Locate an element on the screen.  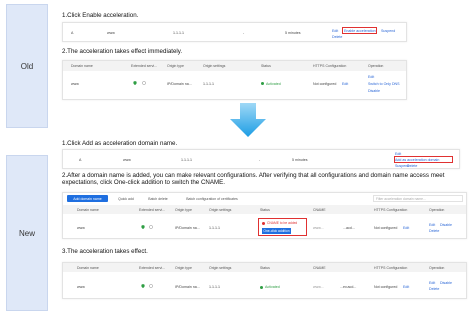
new-label: New is located at coordinates (27, 233).